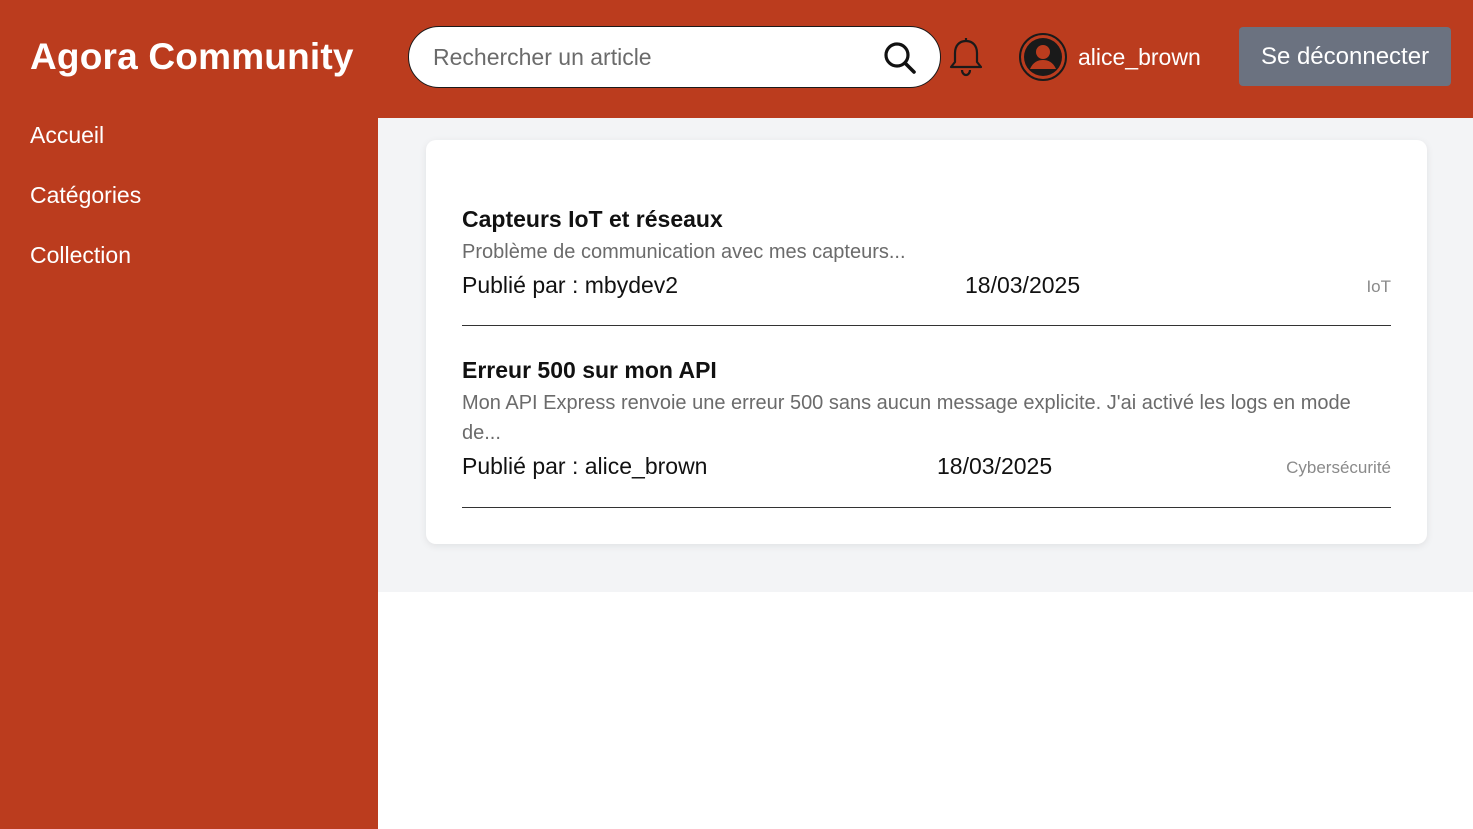 The height and width of the screenshot is (829, 1473). Describe the element at coordinates (966, 57) in the screenshot. I see `bell-icon` at that location.